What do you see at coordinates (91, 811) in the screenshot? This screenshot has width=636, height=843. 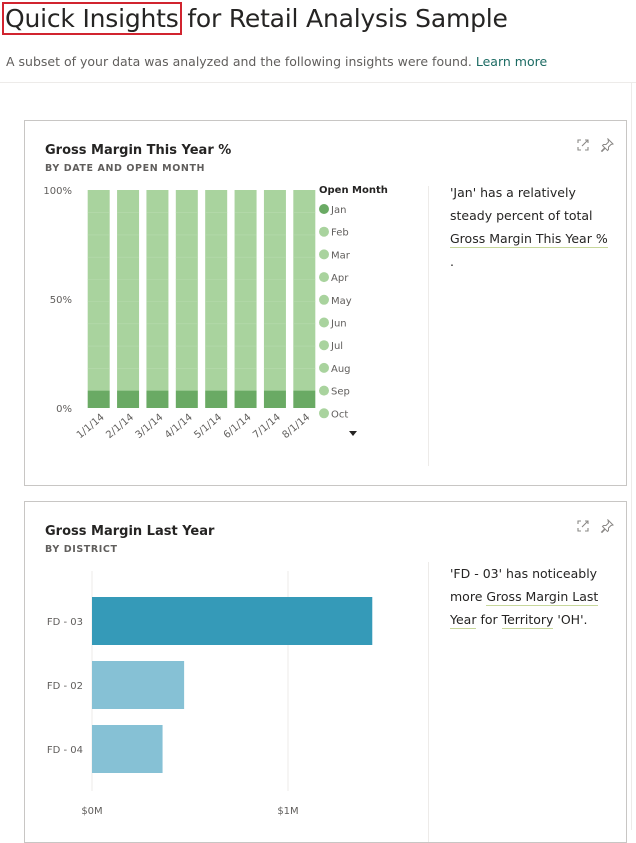 I see `x-tick-label: $0M` at bounding box center [91, 811].